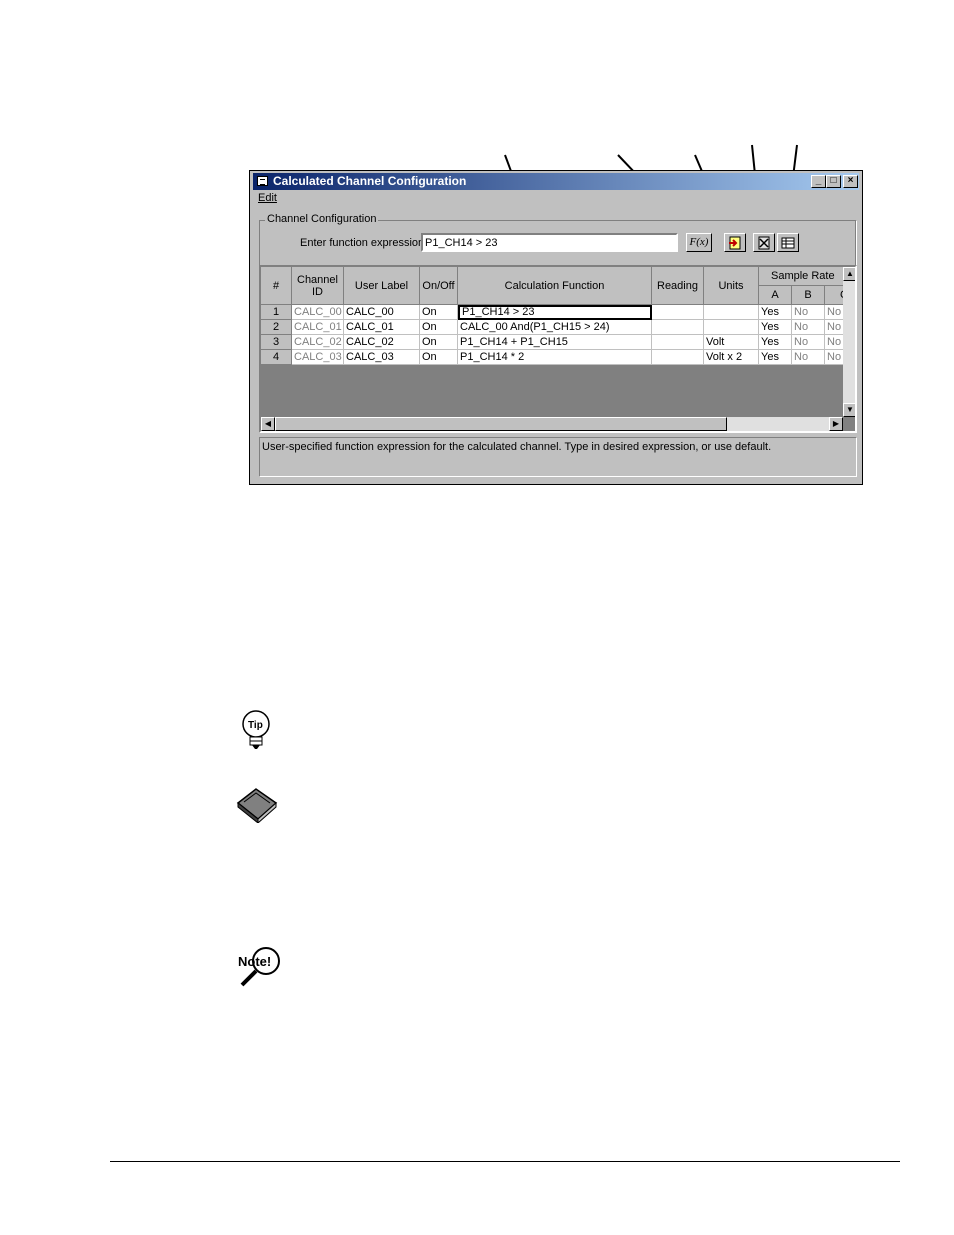 The height and width of the screenshot is (1235, 954). Describe the element at coordinates (849, 274) in the screenshot. I see `scroll-up-icon: ▲` at that location.